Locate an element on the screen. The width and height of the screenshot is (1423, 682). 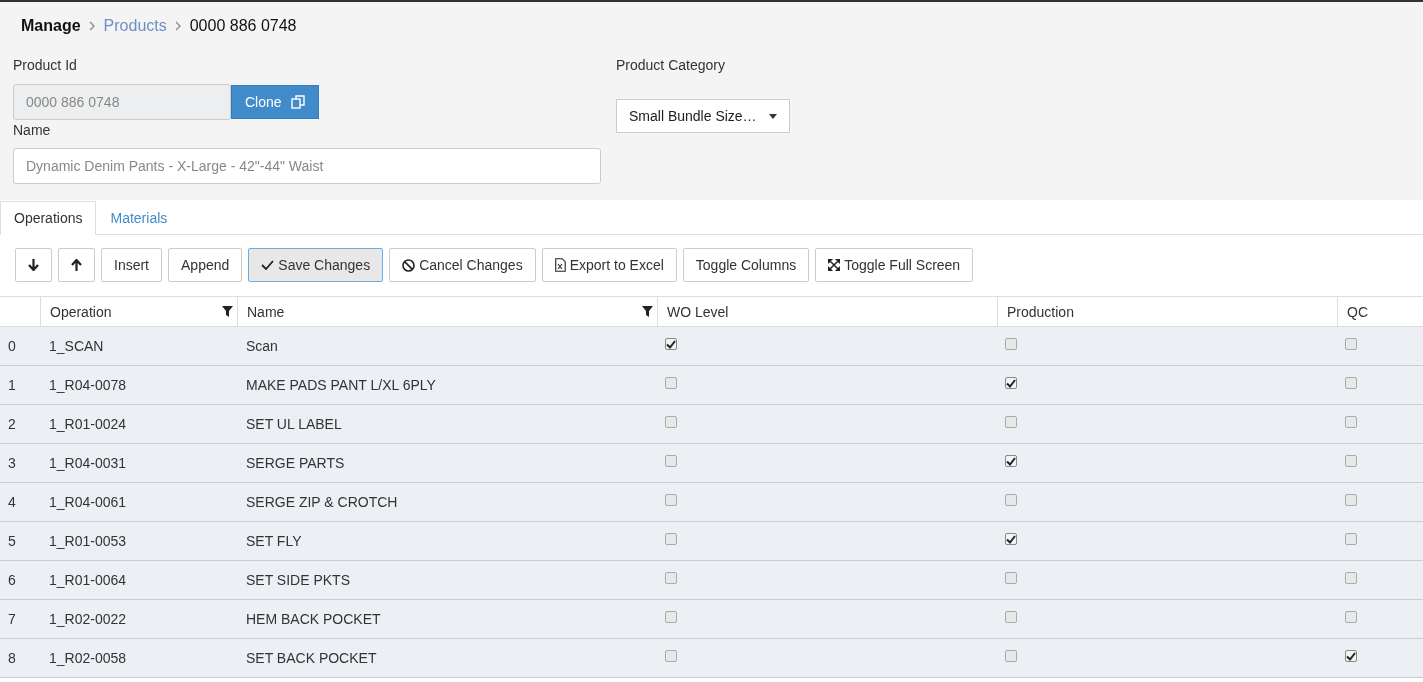
table-cell-text: SERGE PARTS is located at coordinates (295, 463).